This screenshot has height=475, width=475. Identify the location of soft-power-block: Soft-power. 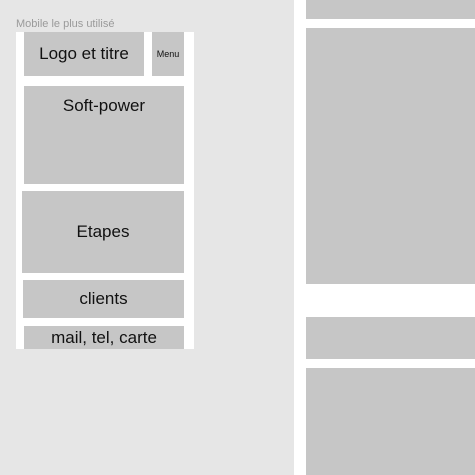
(104, 135).